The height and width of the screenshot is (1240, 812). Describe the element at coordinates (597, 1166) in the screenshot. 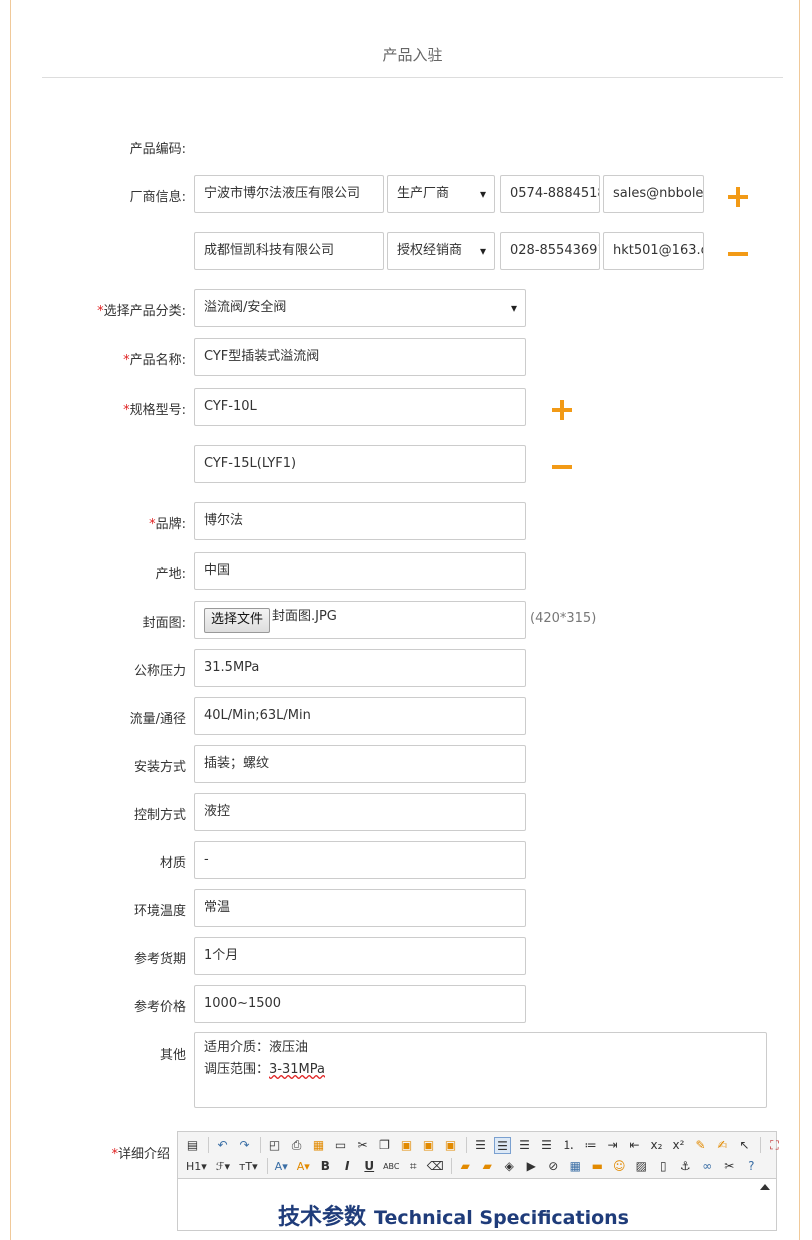

I see `hr-icon: ▬` at that location.